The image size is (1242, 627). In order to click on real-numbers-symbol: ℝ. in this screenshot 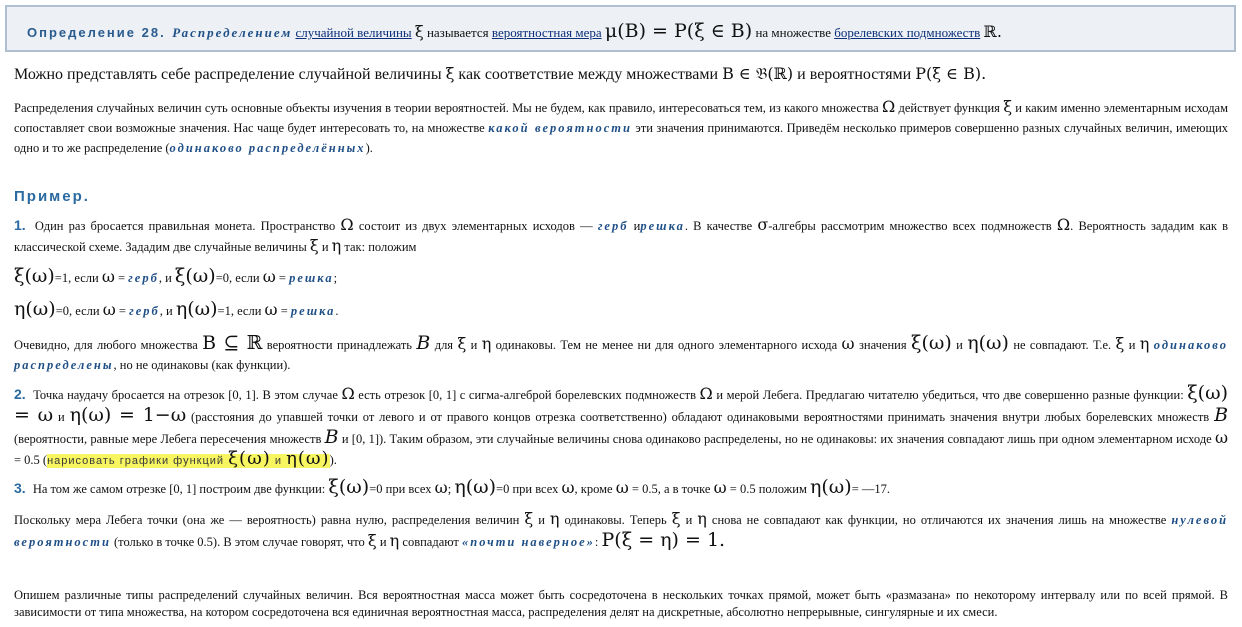, I will do `click(992, 31)`.